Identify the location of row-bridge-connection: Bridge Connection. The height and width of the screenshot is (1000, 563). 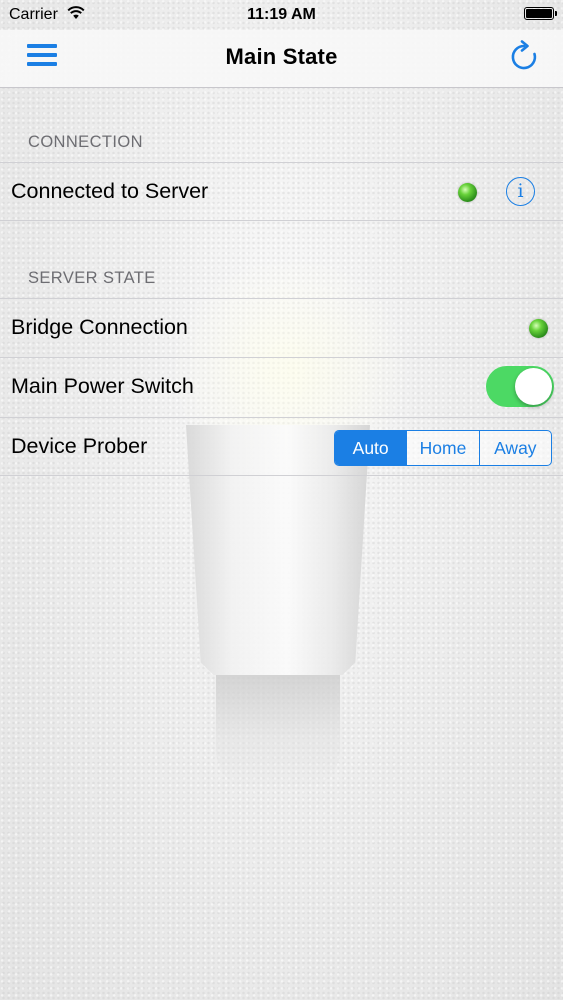
(281, 327).